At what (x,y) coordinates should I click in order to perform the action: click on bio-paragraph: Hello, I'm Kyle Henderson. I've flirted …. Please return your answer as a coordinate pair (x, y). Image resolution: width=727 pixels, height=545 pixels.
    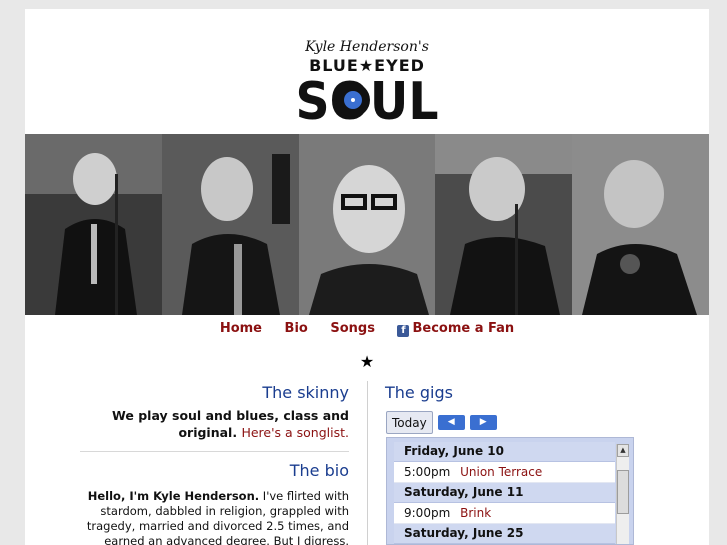
    Looking at the image, I should click on (214, 517).